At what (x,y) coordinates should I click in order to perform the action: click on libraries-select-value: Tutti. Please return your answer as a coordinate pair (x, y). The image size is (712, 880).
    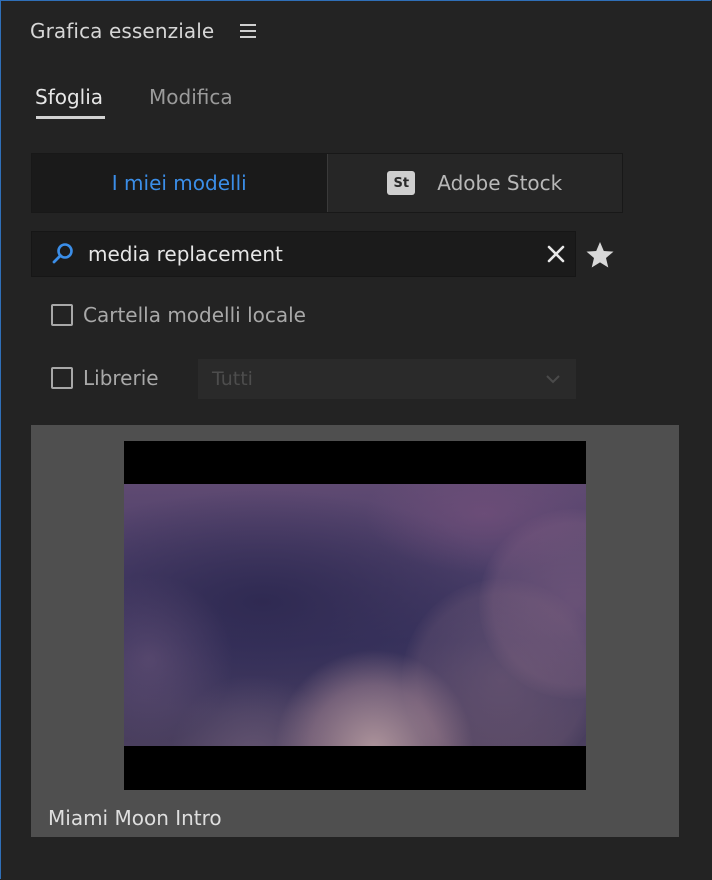
    Looking at the image, I should click on (232, 379).